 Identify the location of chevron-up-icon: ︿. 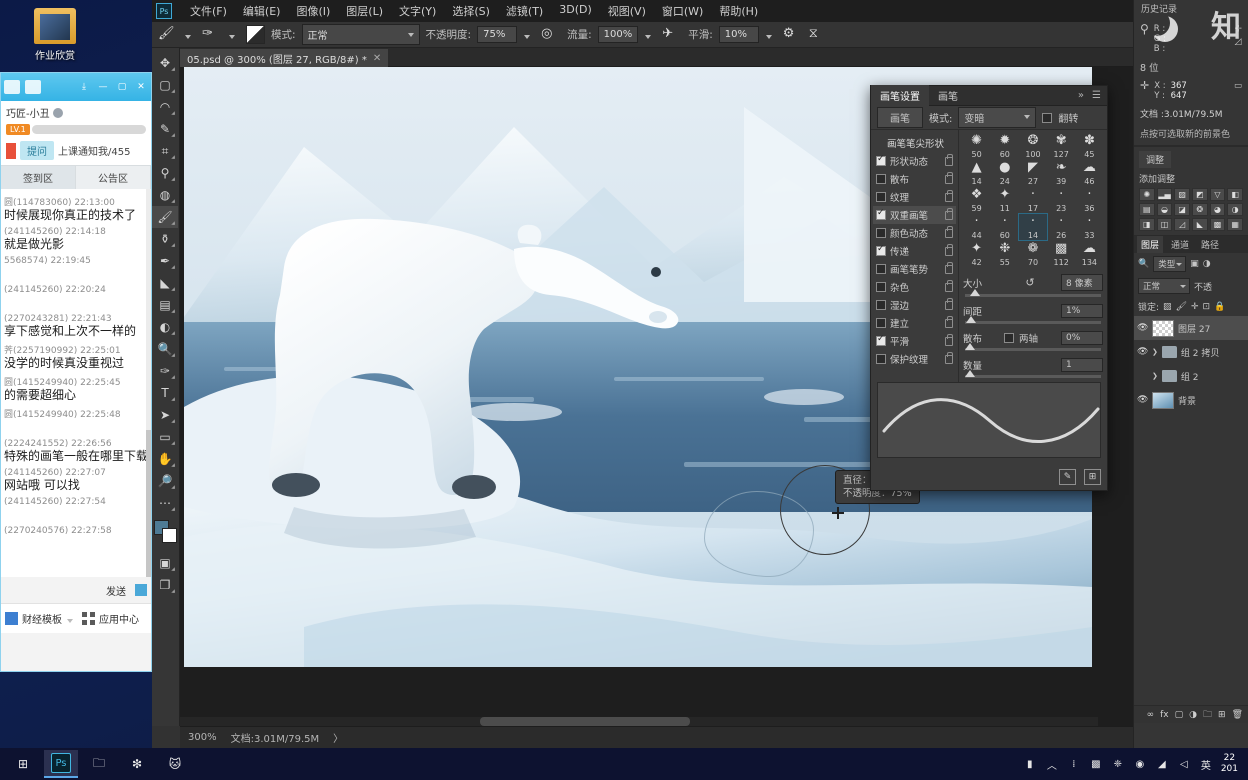
(1052, 764).